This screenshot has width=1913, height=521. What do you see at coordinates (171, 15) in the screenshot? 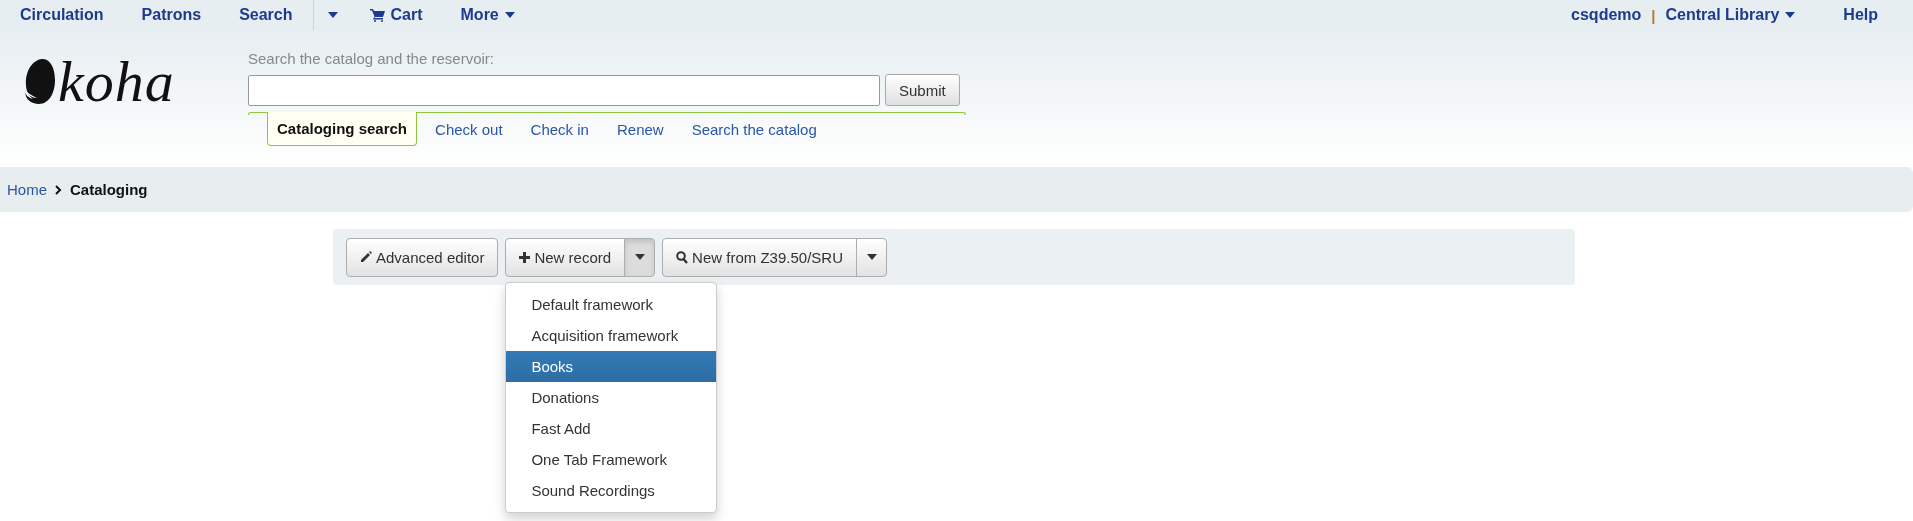
I see `nav-link: Patrons` at bounding box center [171, 15].